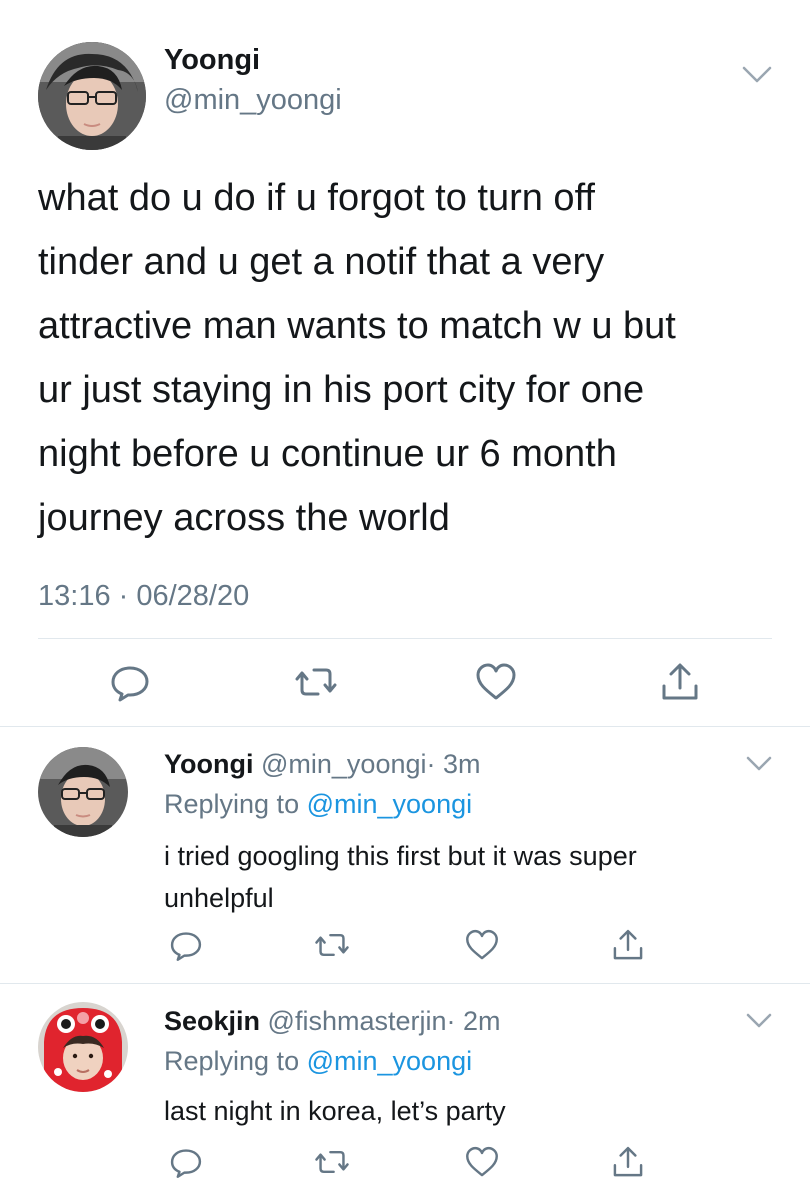 The image size is (810, 1200). Describe the element at coordinates (212, 1021) in the screenshot. I see `reply-author-name: Seokjin` at that location.